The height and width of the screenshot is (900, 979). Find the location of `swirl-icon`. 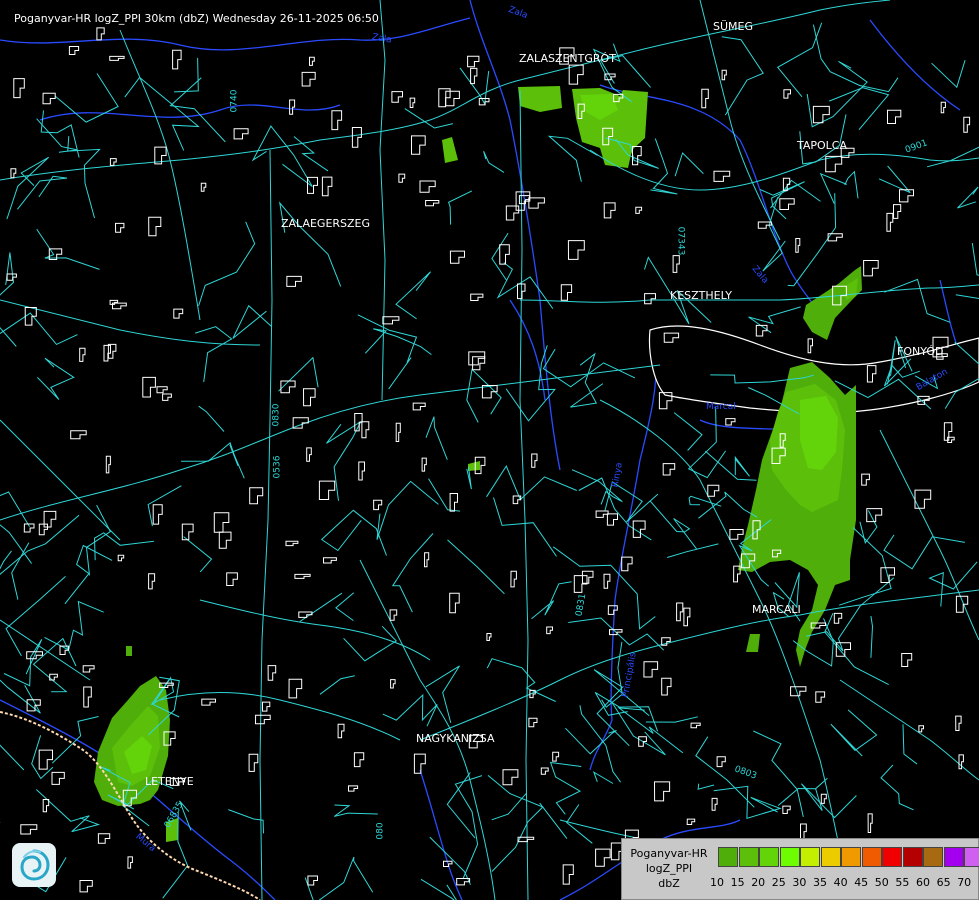

swirl-icon is located at coordinates (35, 865).